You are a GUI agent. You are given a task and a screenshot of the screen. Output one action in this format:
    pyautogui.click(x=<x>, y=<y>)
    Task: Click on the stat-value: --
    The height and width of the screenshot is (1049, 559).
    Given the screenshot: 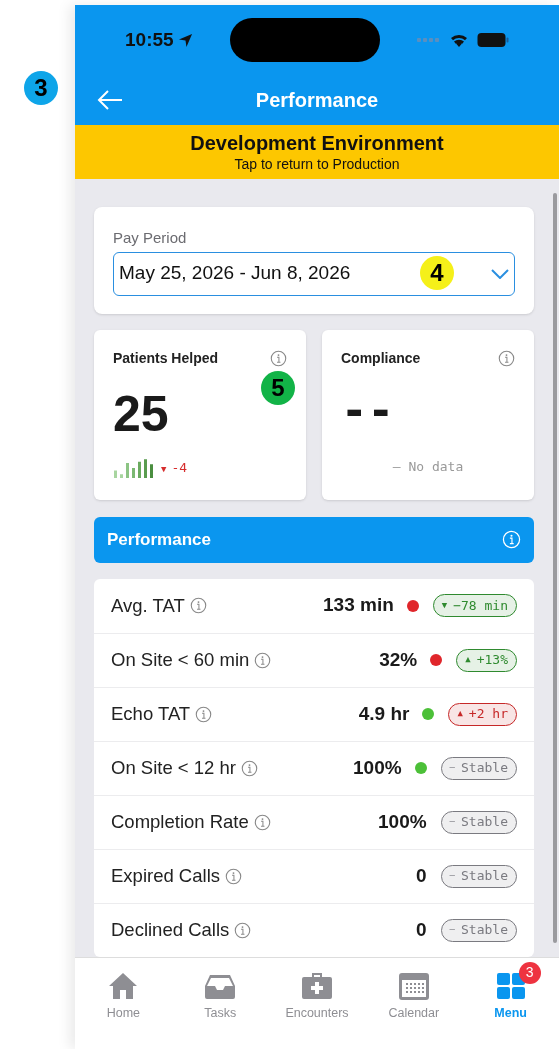 What is the action you would take?
    pyautogui.click(x=367, y=410)
    